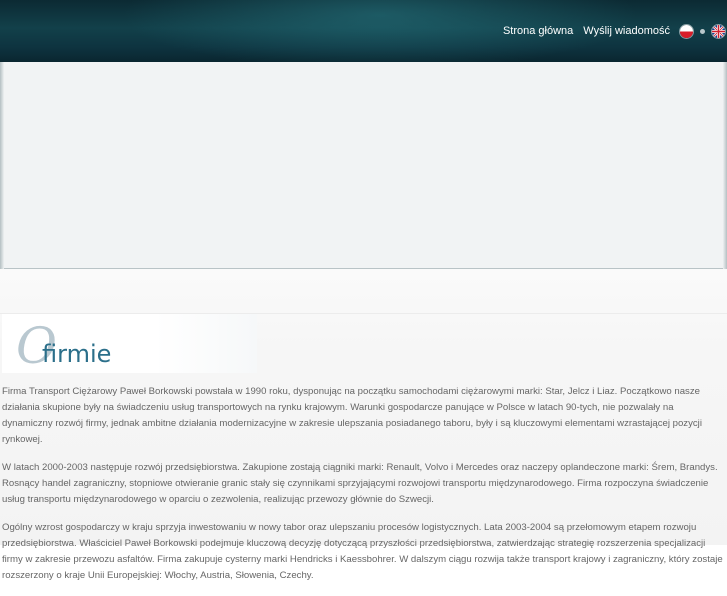  Describe the element at coordinates (77, 354) in the screenshot. I see `title-text: firmie` at that location.